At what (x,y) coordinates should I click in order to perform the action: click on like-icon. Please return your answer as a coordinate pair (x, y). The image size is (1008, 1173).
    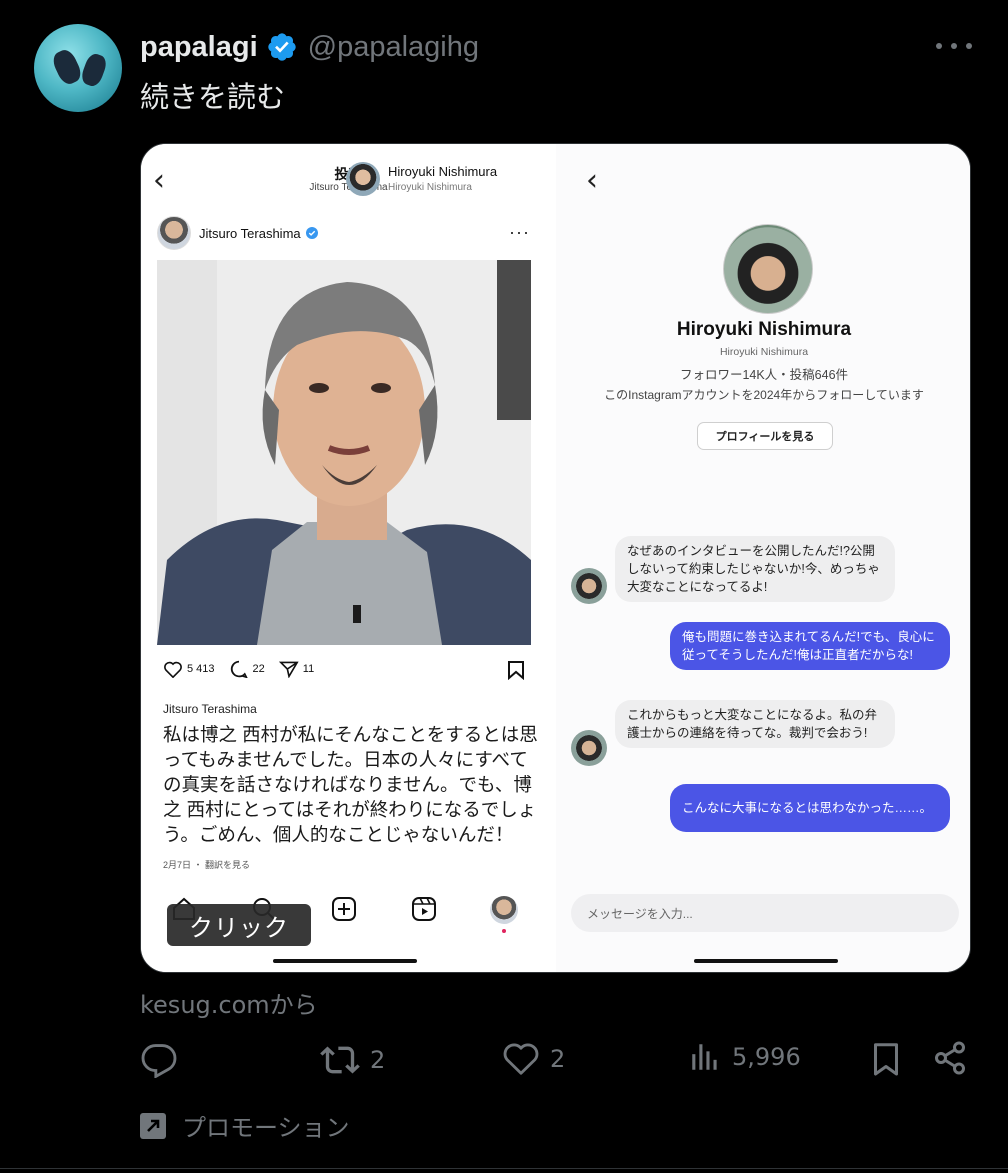
    Looking at the image, I should click on (521, 1059).